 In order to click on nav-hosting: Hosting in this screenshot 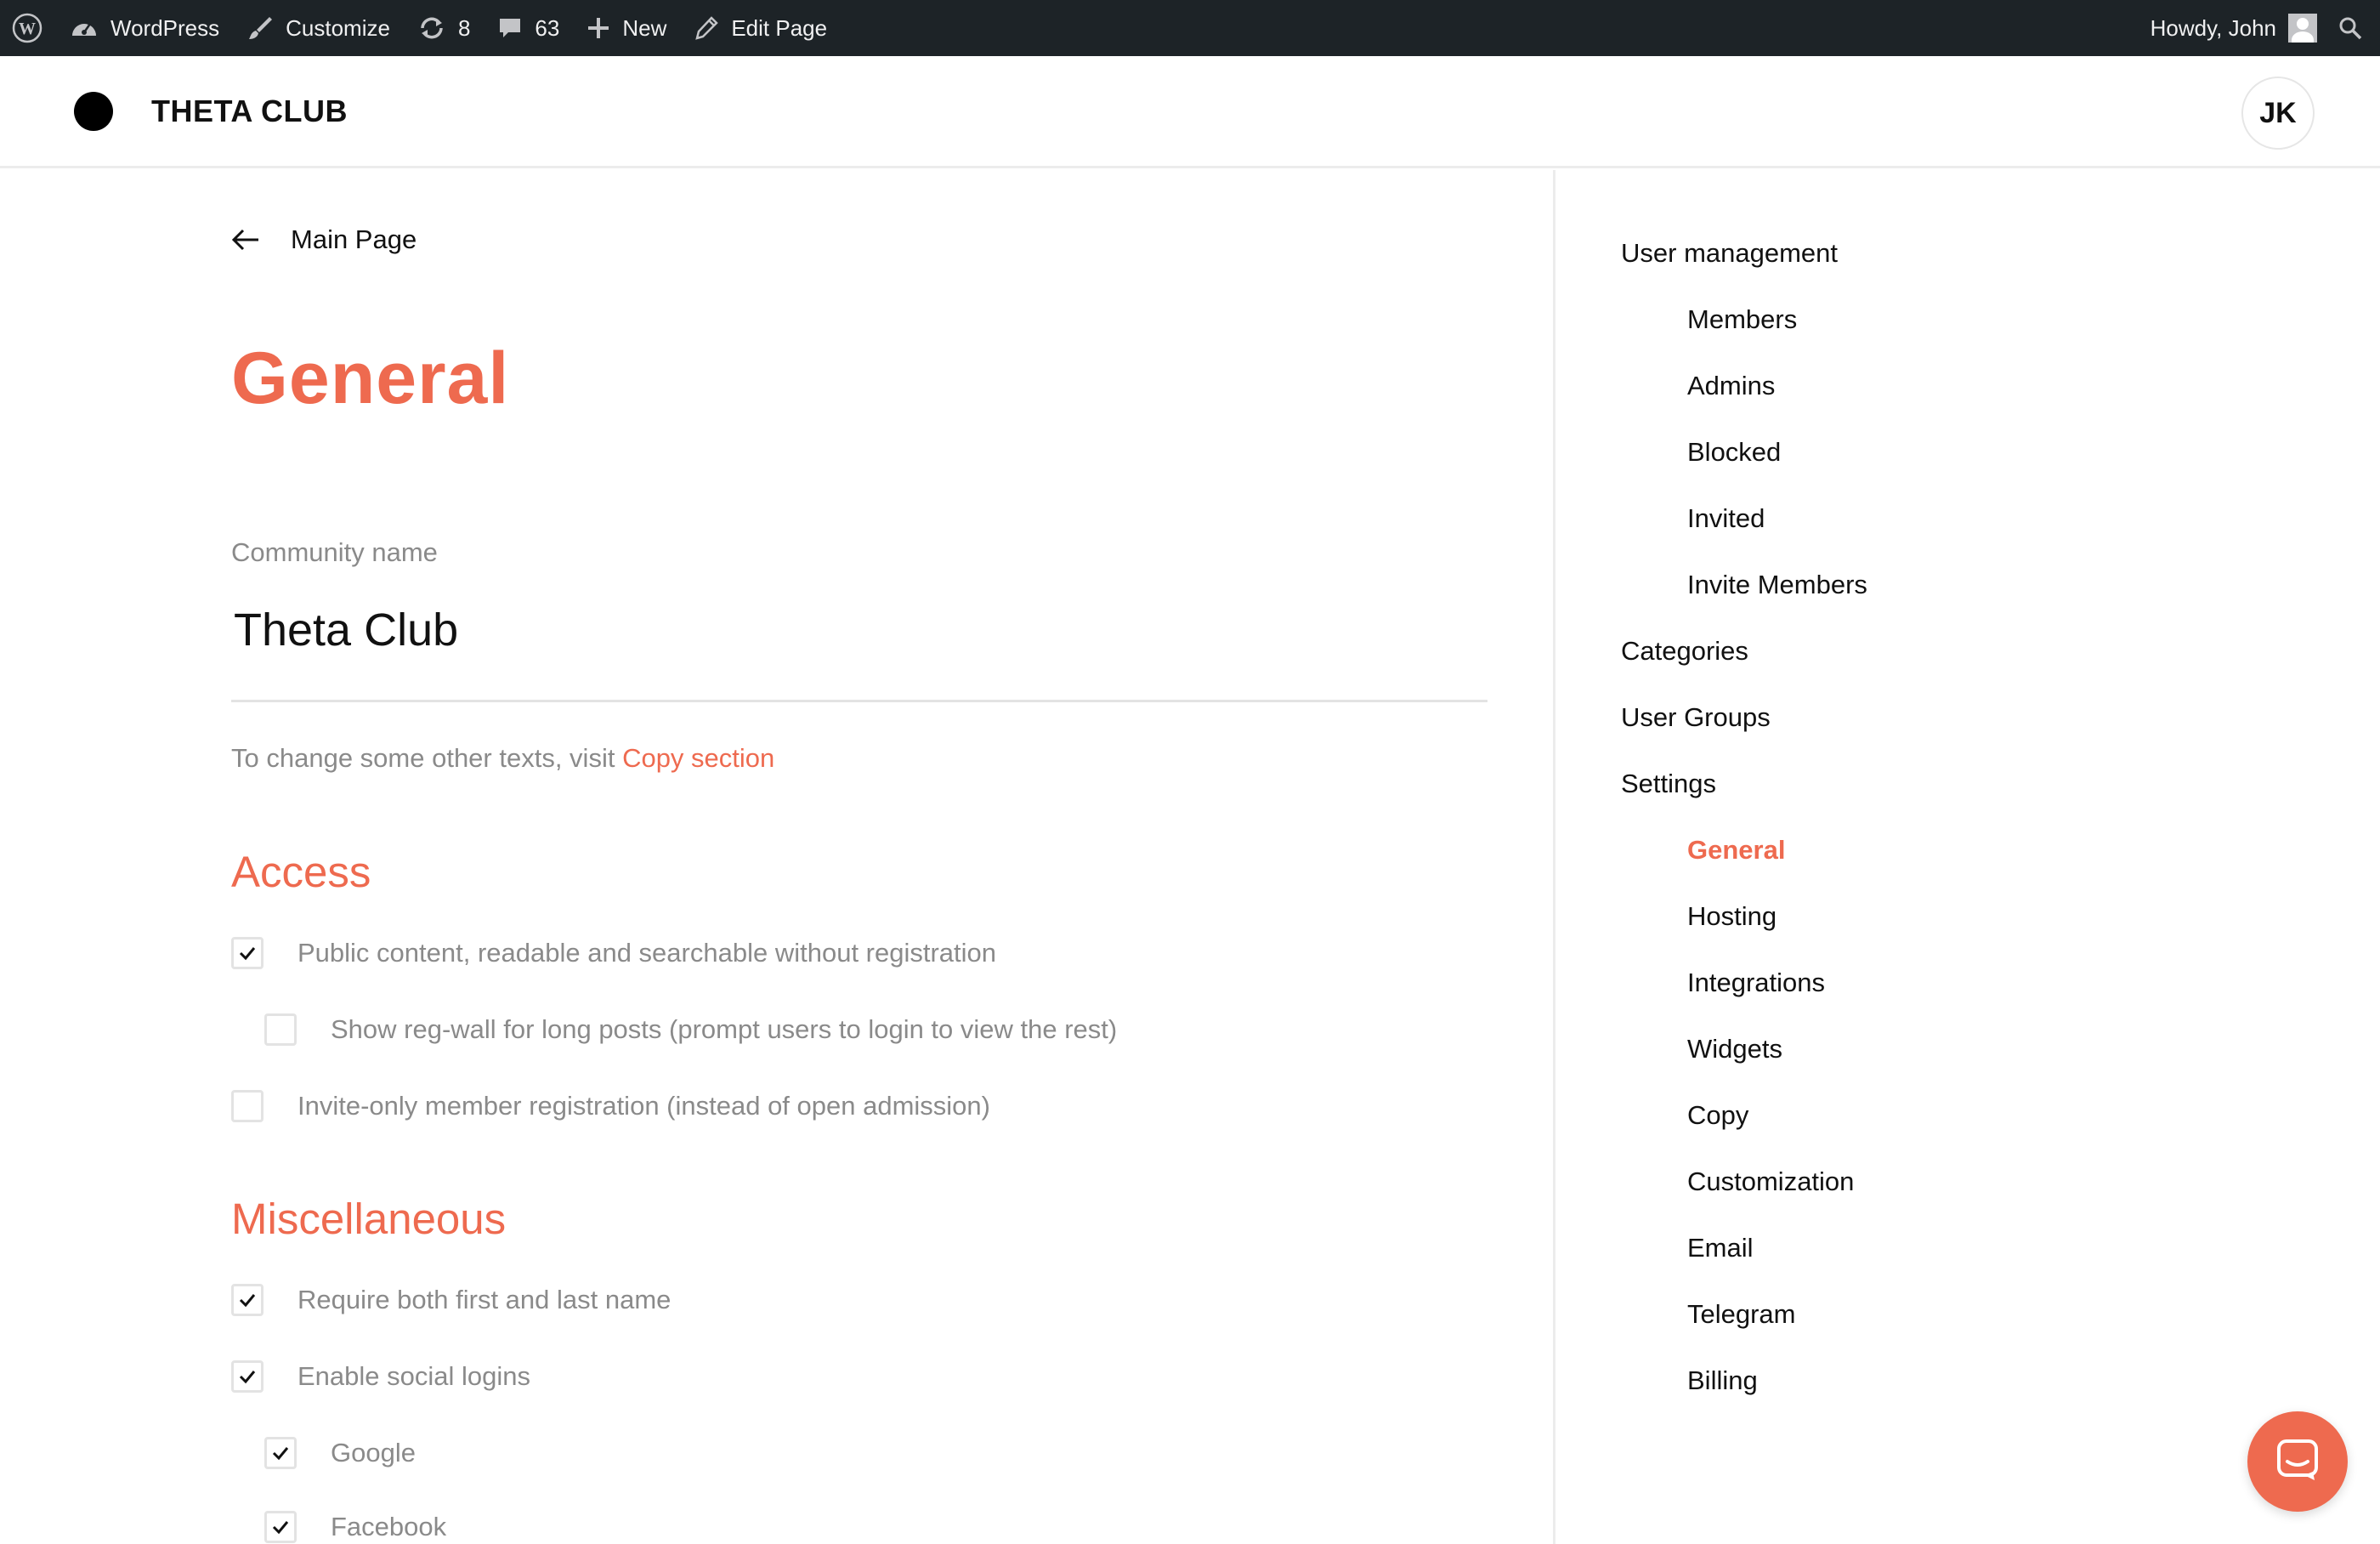, I will do `click(1731, 916)`.